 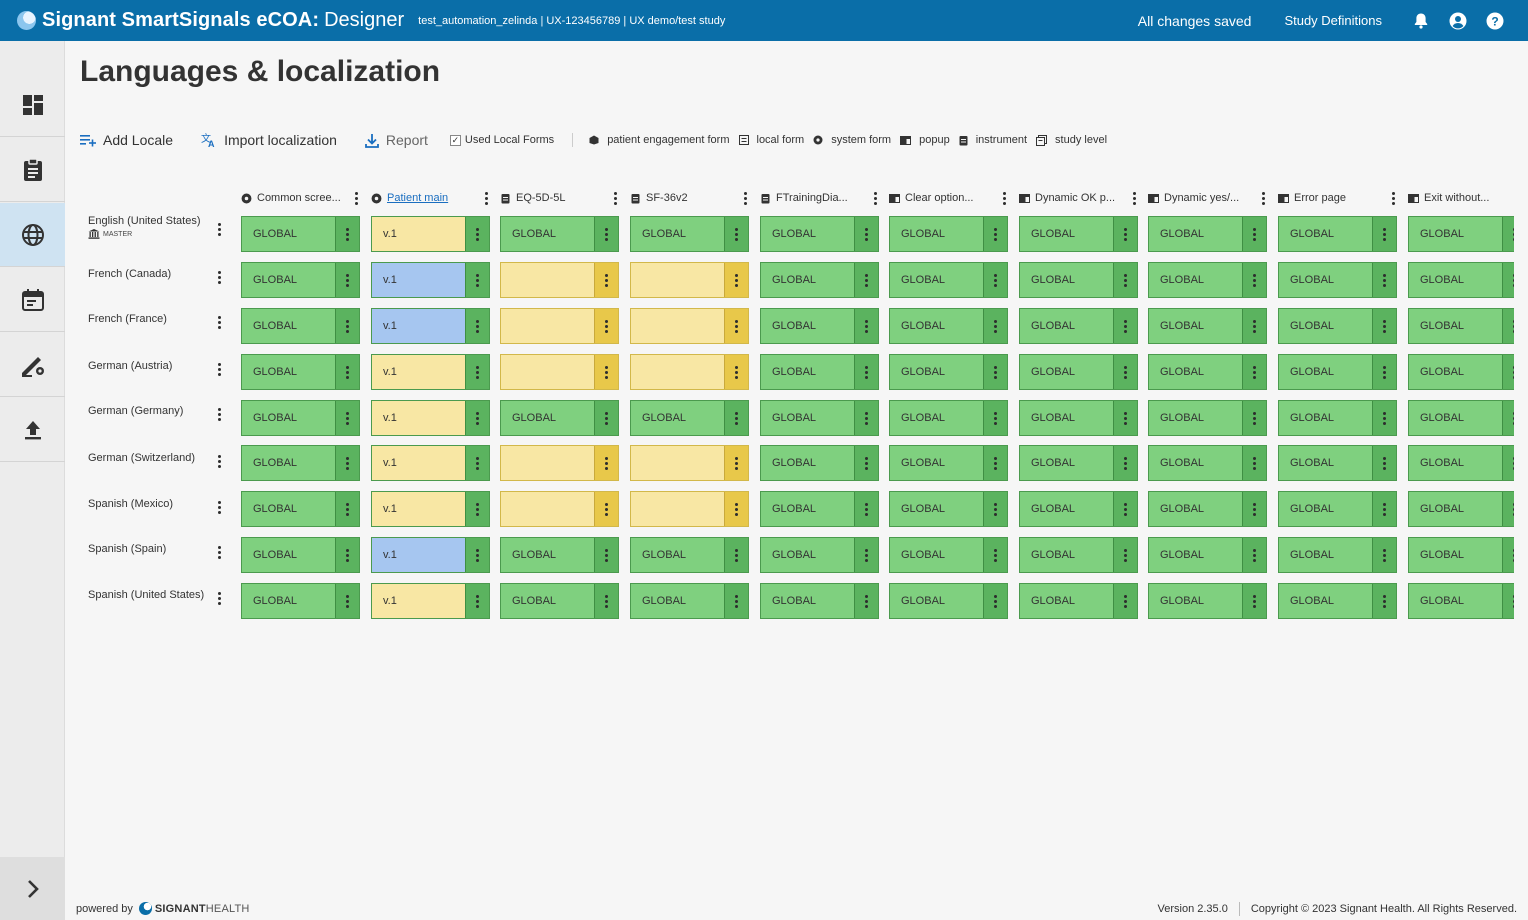 What do you see at coordinates (417, 198) in the screenshot?
I see `column-header-label: Patient main` at bounding box center [417, 198].